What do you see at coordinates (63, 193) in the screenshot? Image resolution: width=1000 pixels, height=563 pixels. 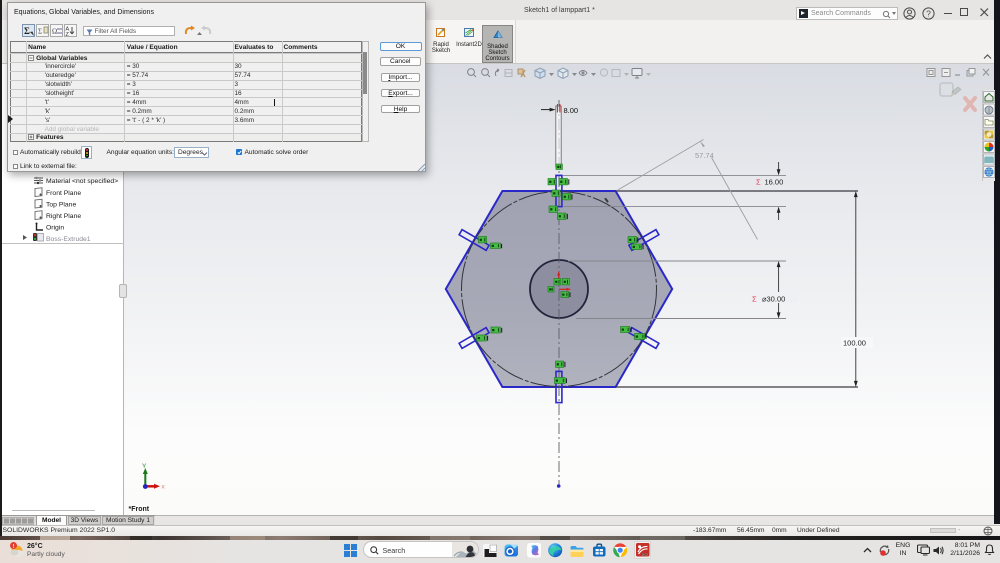 I see `svg-text: Front Plane` at bounding box center [63, 193].